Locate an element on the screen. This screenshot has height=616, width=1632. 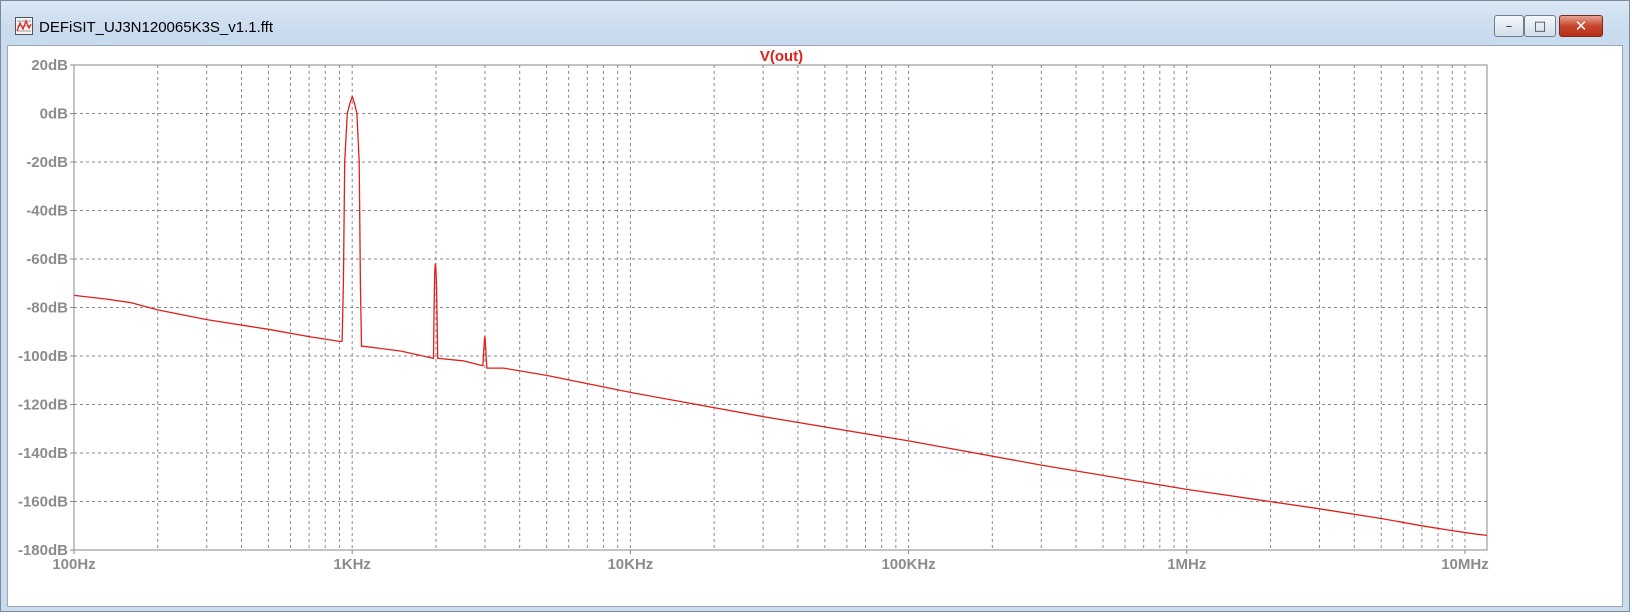
x-tick-label: 10MHz is located at coordinates (1465, 564).